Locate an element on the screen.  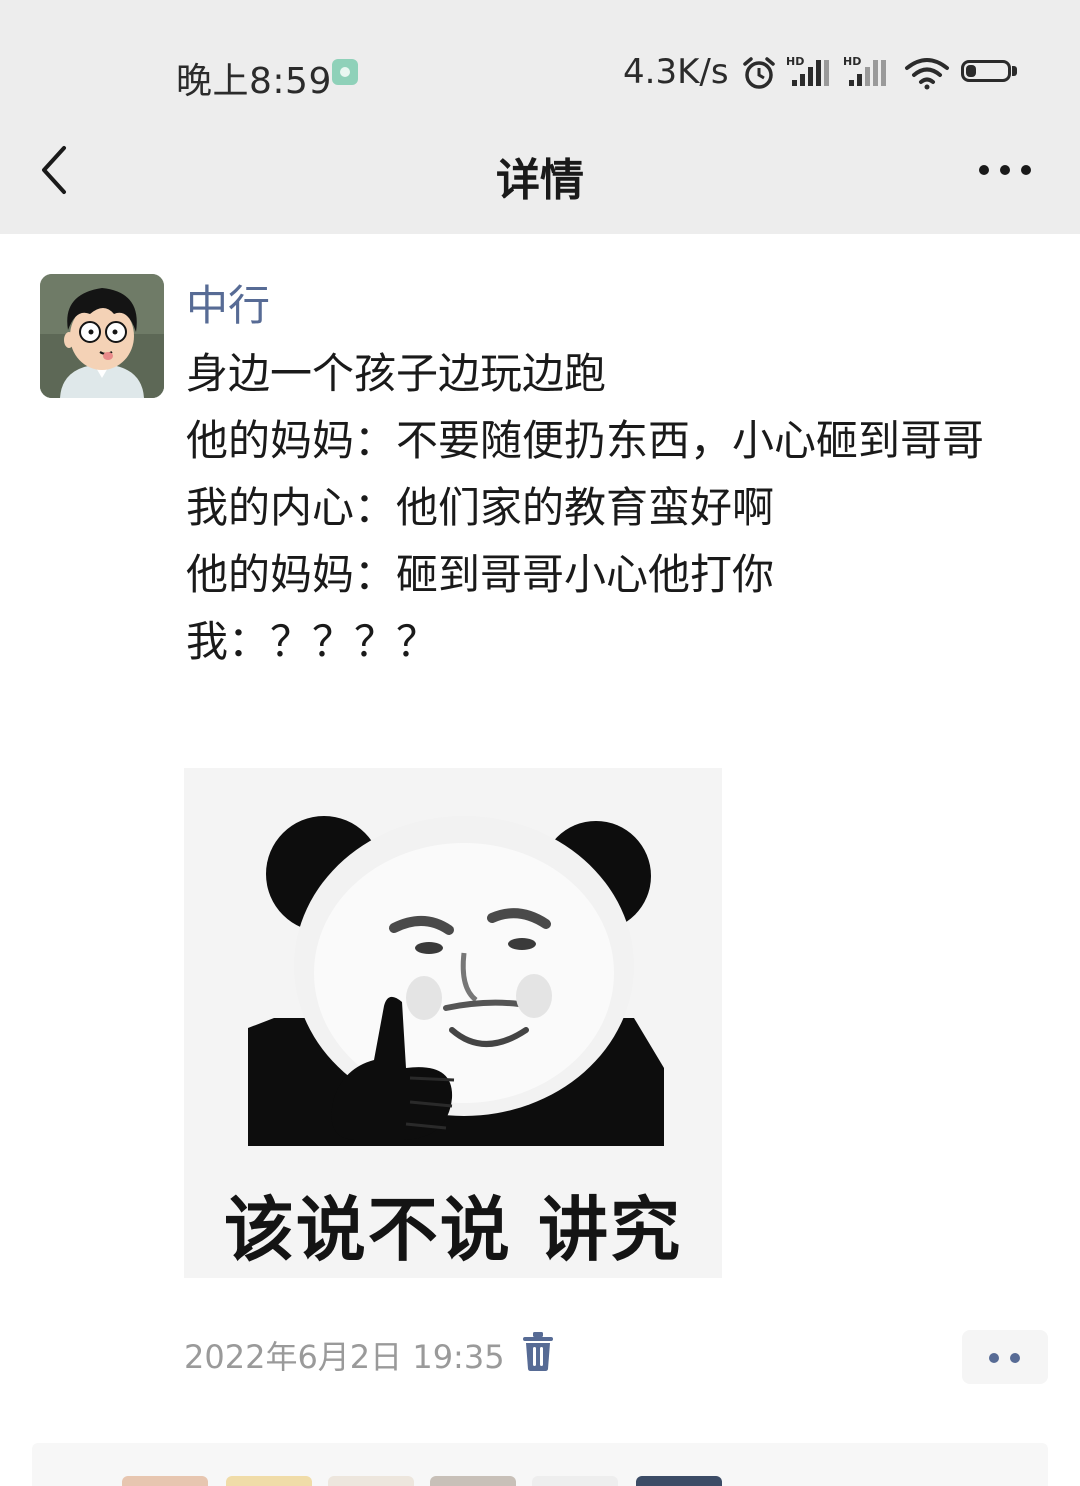
battery-icon: 24 is located at coordinates (986, 71).